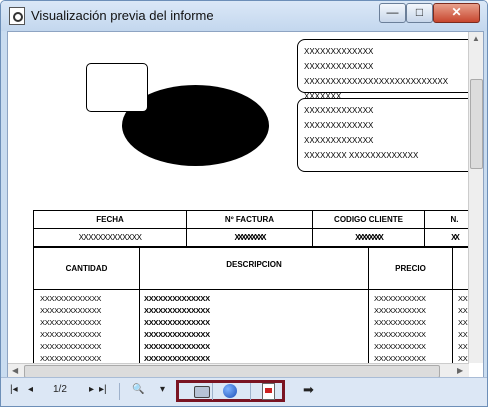 This screenshot has height=407, width=488. I want to click on scroll-up-arrow-icon: ▲, so click(476, 38).